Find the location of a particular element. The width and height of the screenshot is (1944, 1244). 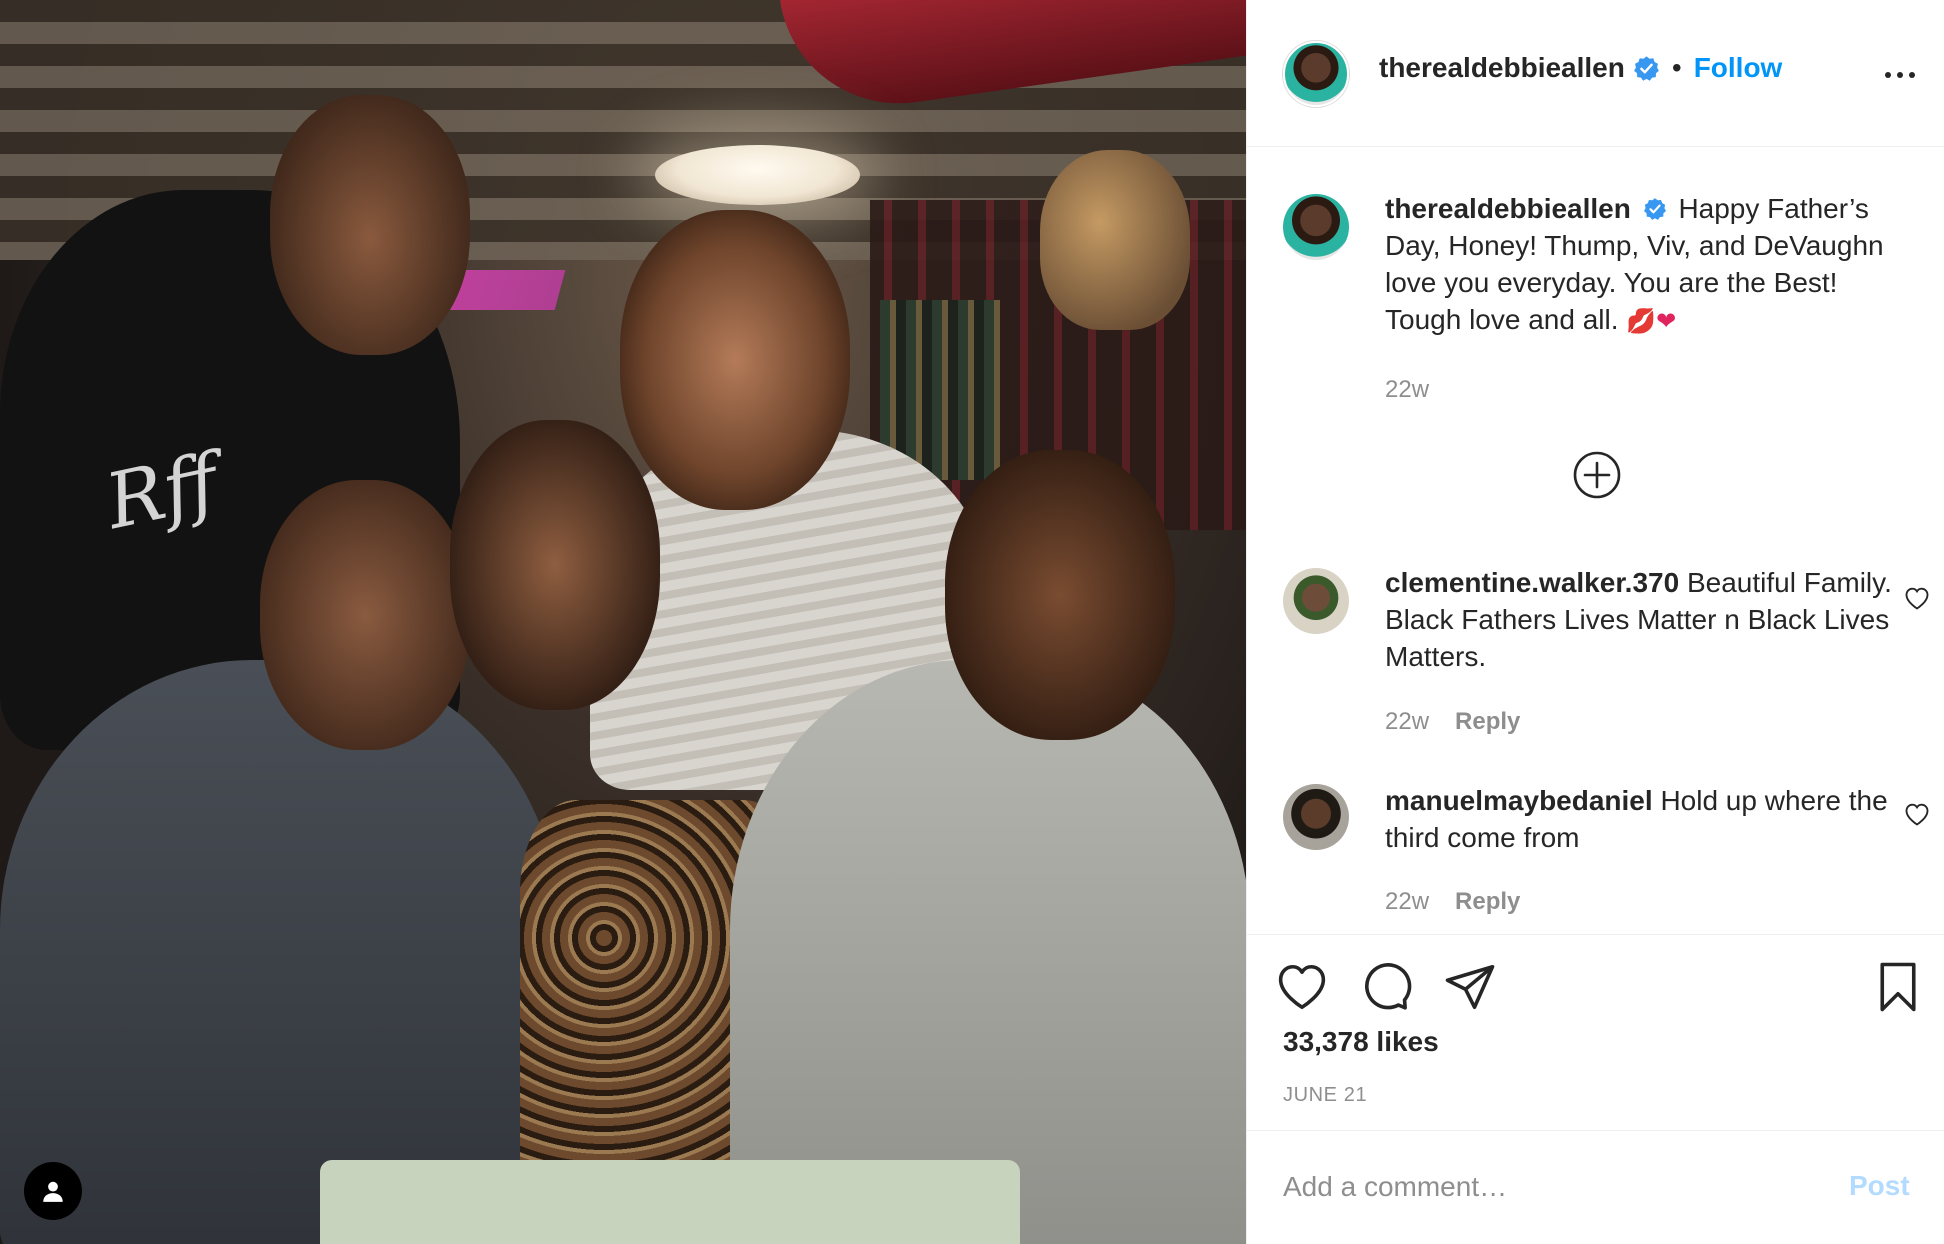

add-comment-bar: Post is located at coordinates (1595, 1188).